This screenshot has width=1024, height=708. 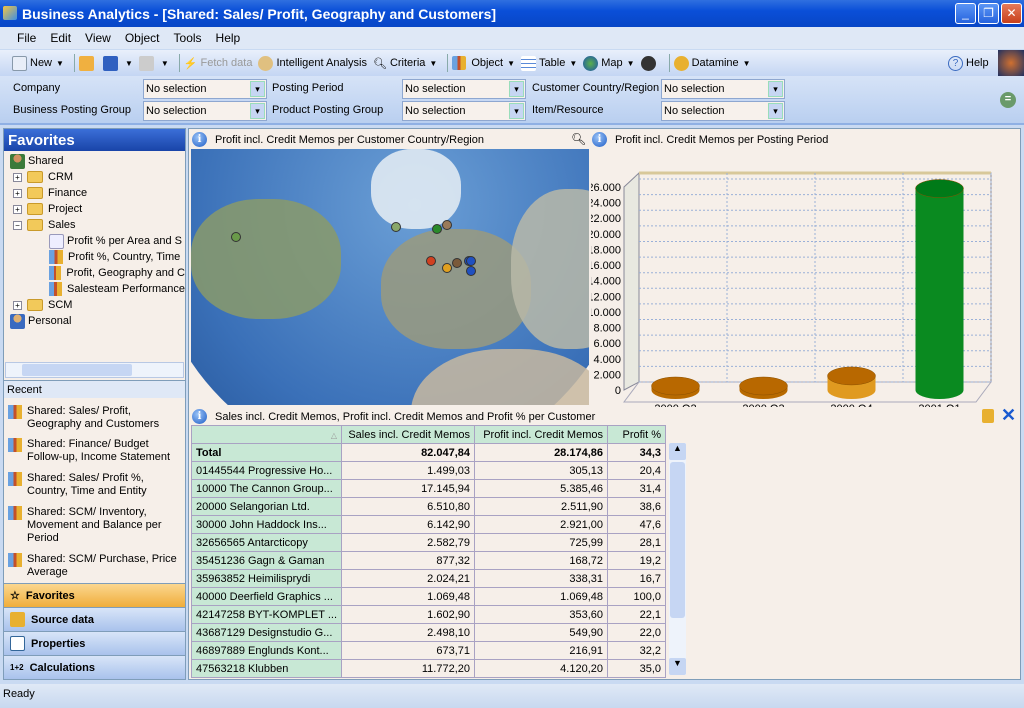 I want to click on company-select: No selection ▾, so click(x=205, y=89).